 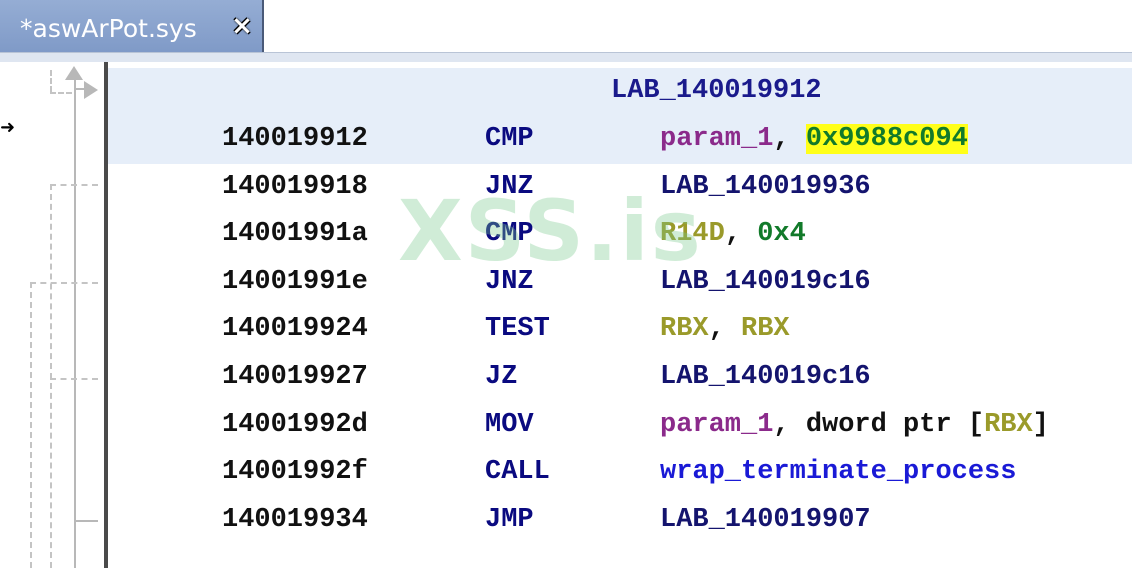 I want to click on operands: param_1, 0x9988c094, so click(x=814, y=139).